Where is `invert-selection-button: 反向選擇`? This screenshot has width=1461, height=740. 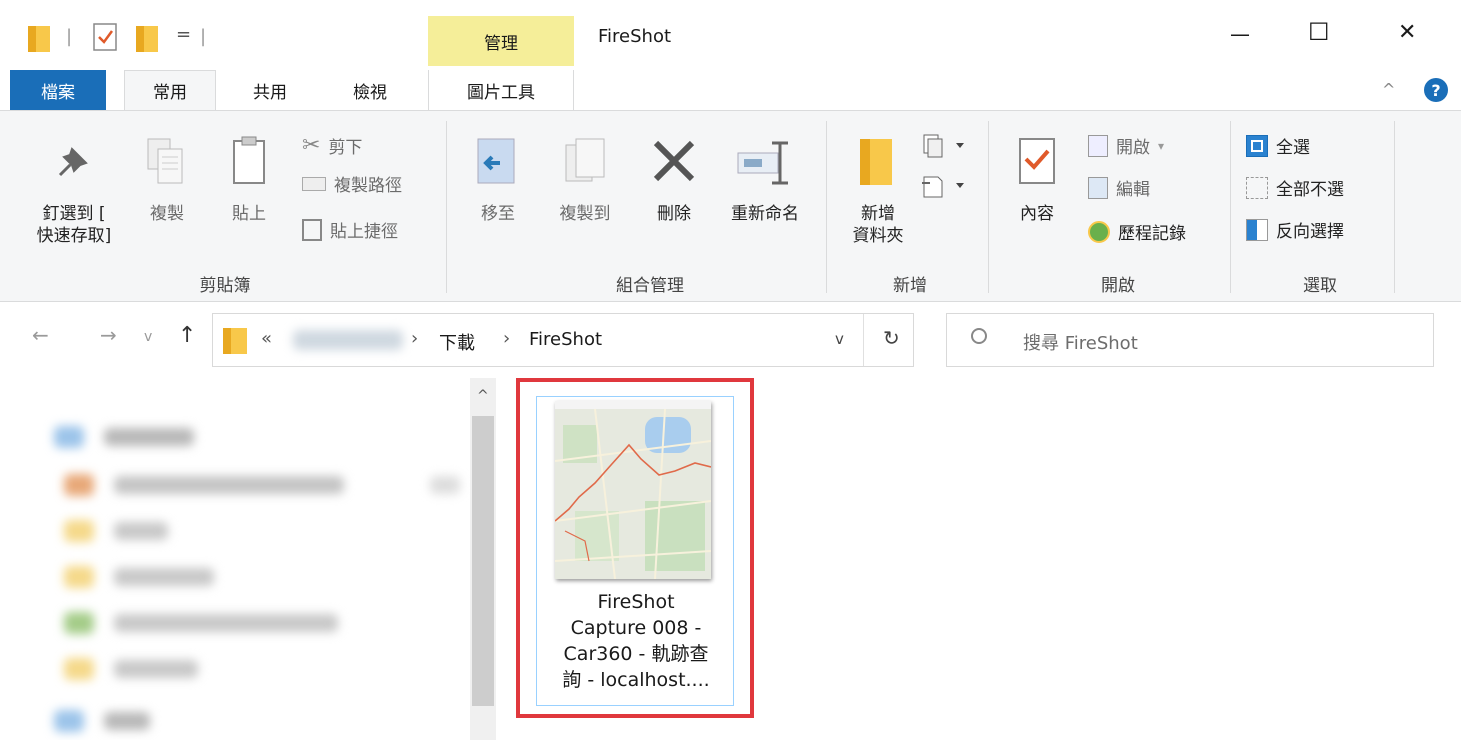 invert-selection-button: 反向選擇 is located at coordinates (1295, 229).